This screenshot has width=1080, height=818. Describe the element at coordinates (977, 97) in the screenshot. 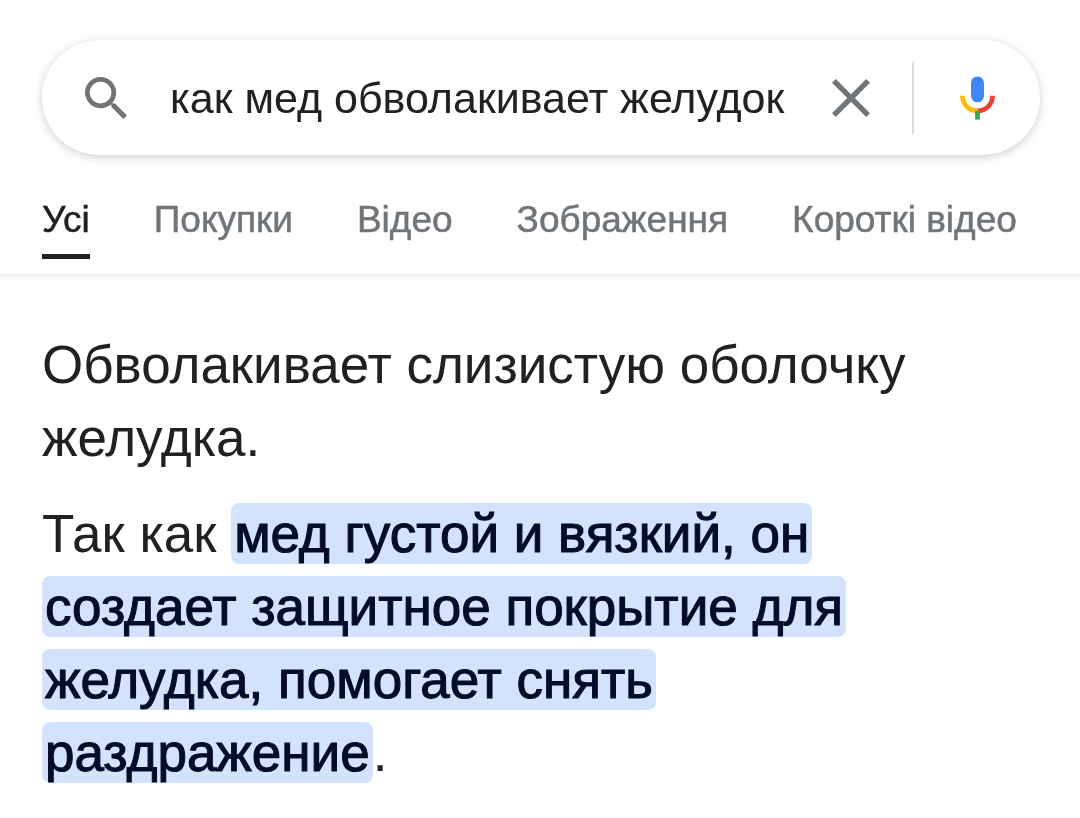

I see `microphone-icon` at that location.